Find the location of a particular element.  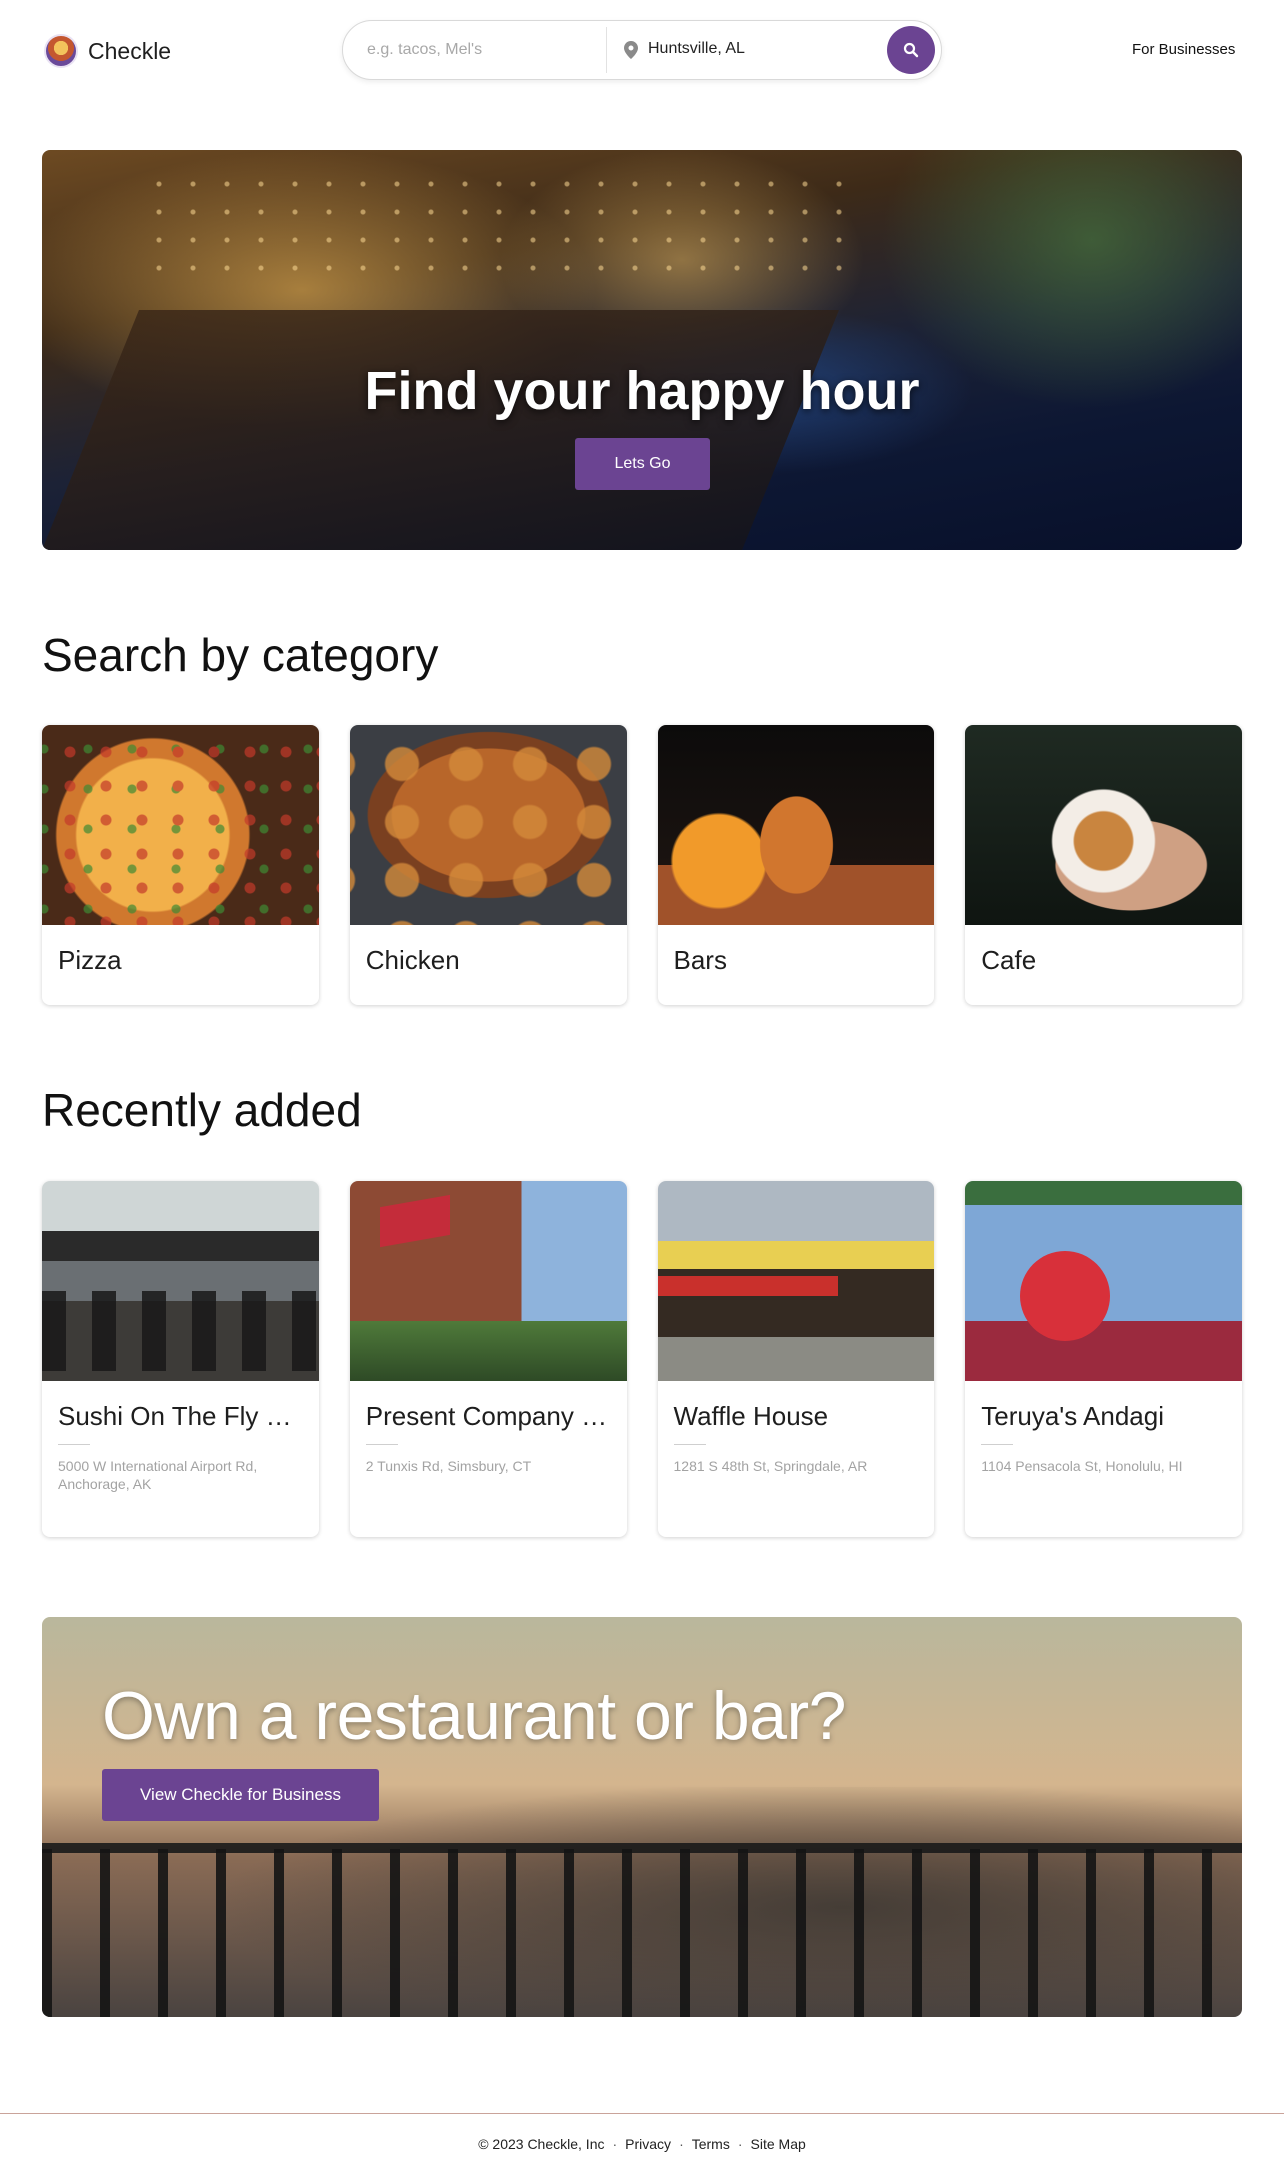

logo-text: Checkle is located at coordinates (130, 50).